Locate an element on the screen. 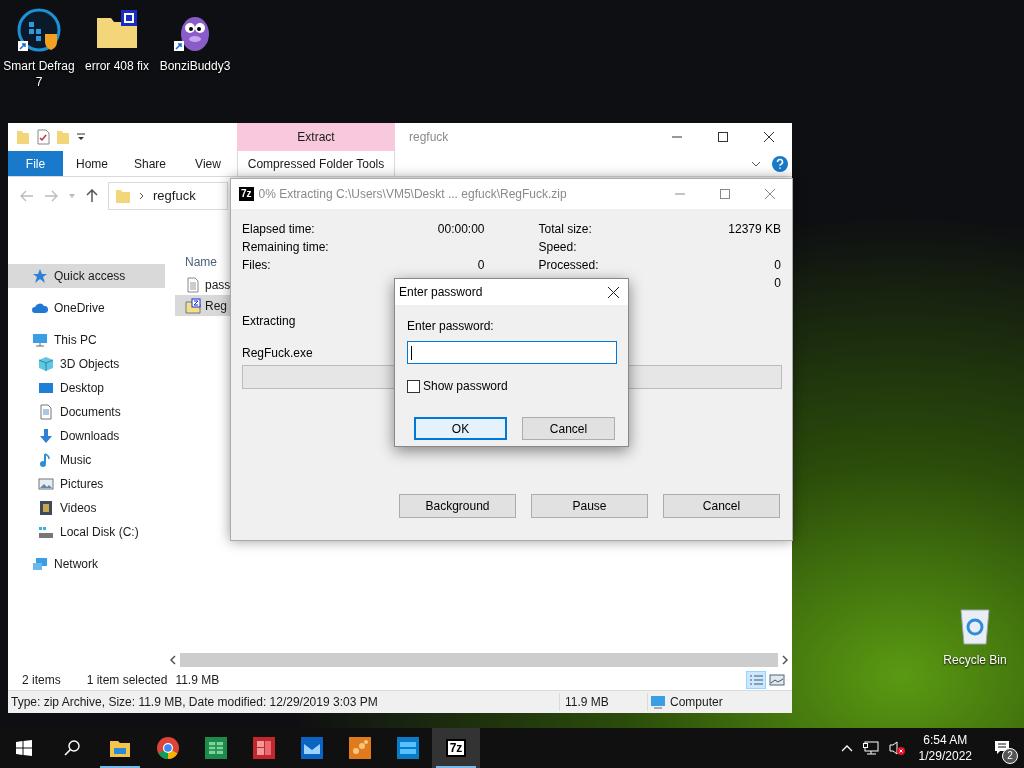 This screenshot has height=768, width=1024. dialog-title: Enter password is located at coordinates (441, 292).